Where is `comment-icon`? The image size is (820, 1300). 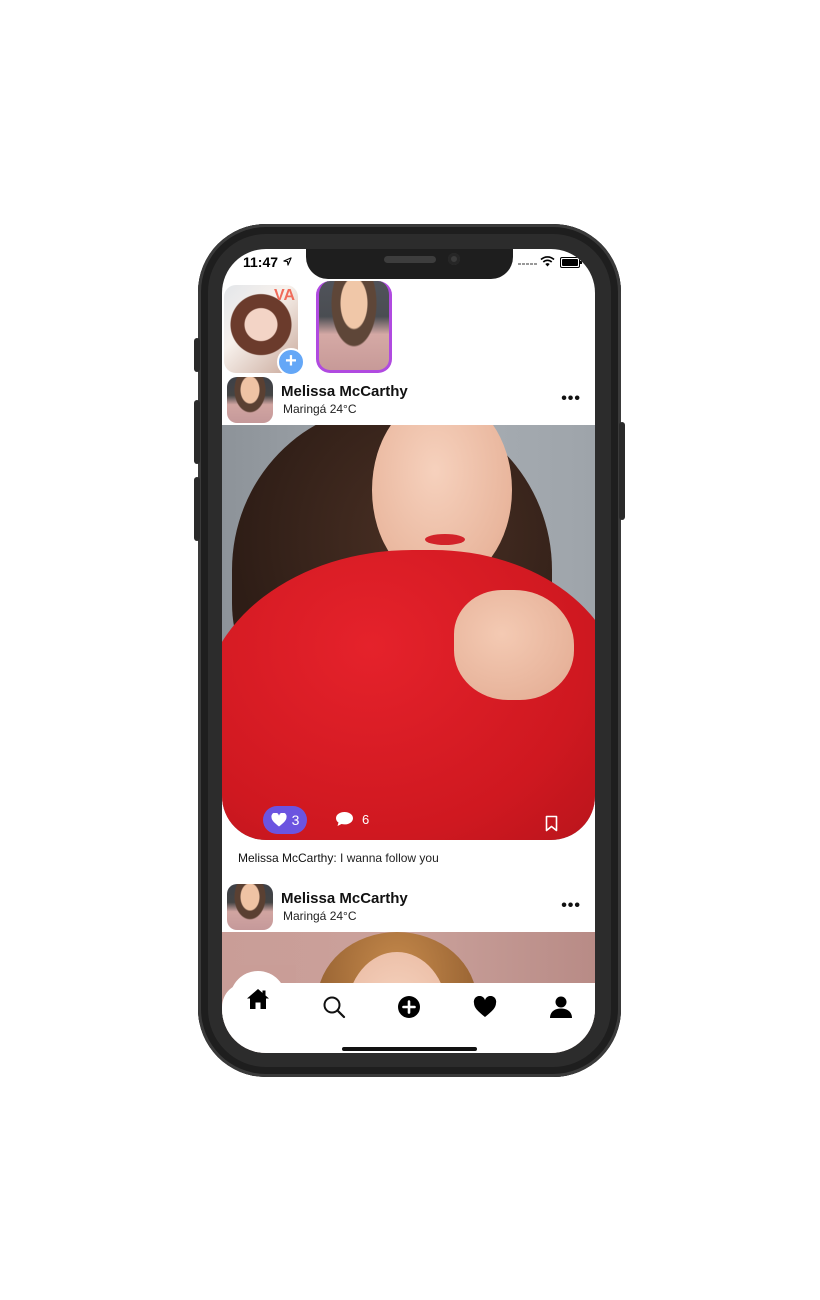 comment-icon is located at coordinates (344, 819).